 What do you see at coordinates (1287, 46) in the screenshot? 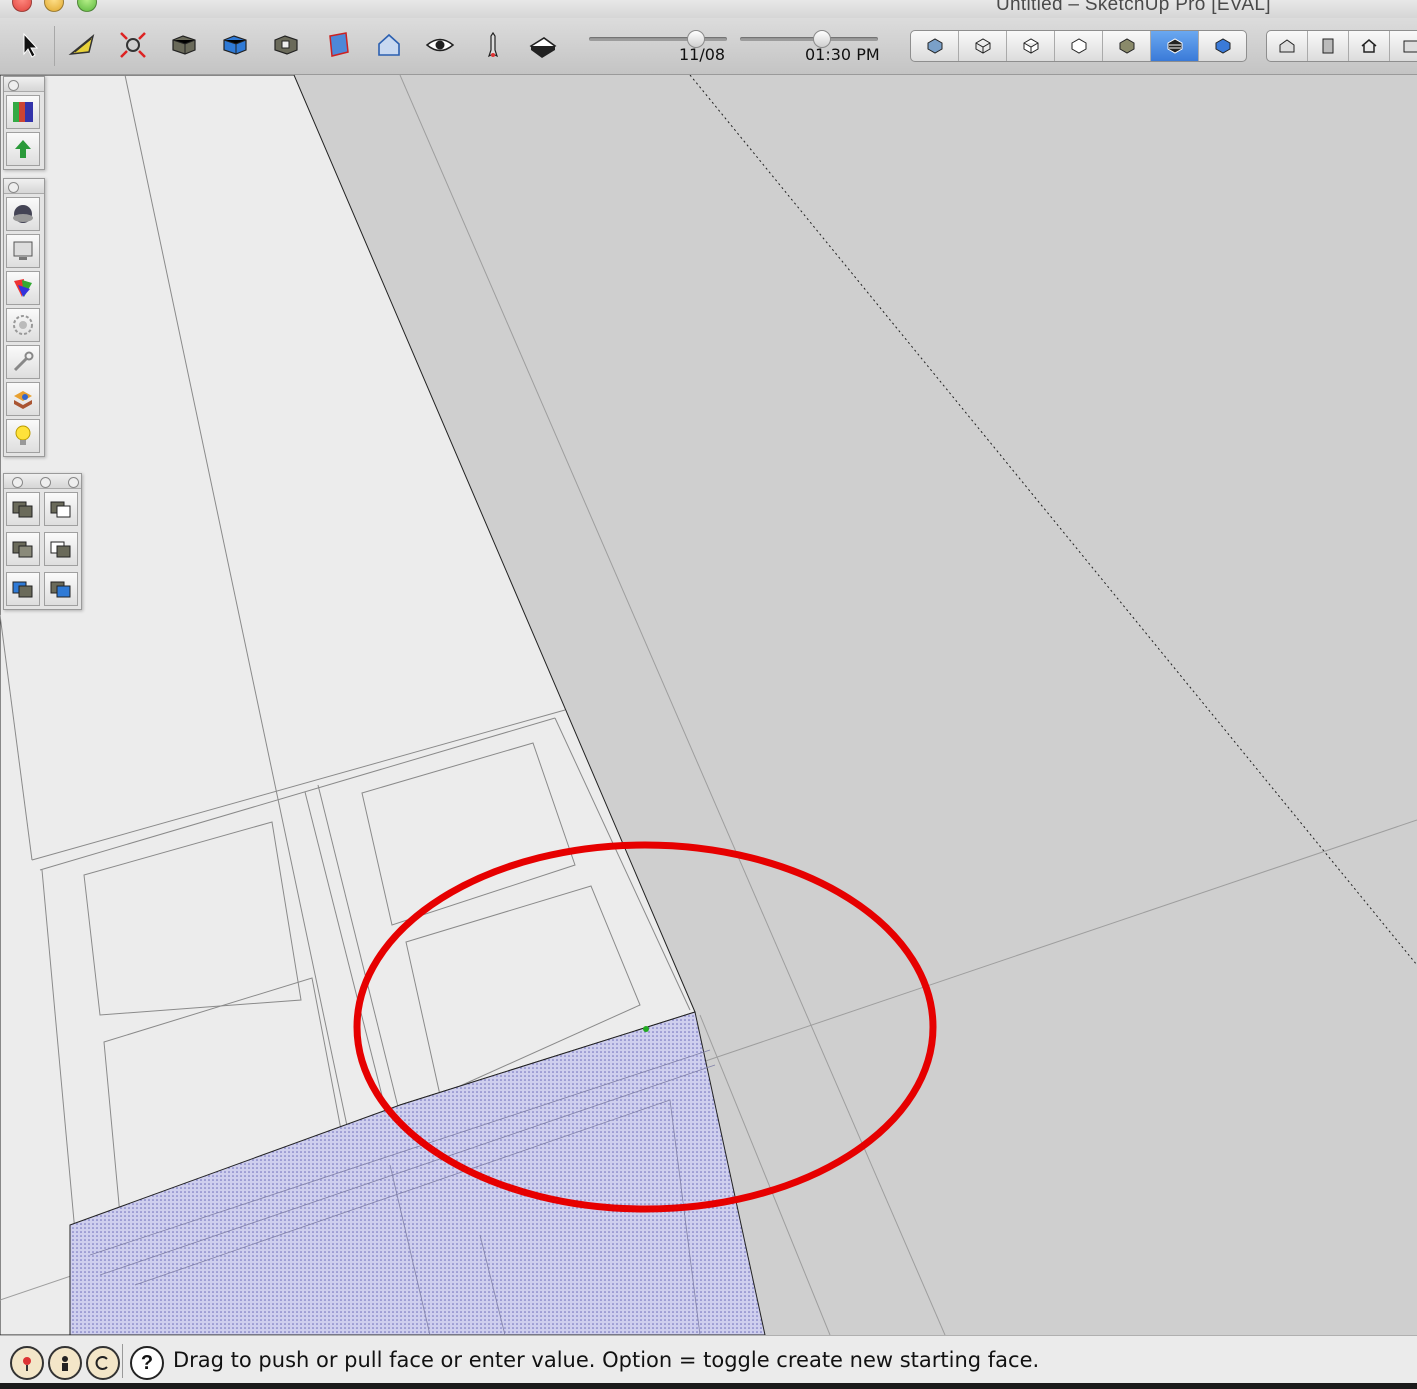
I see `iso-view-button` at bounding box center [1287, 46].